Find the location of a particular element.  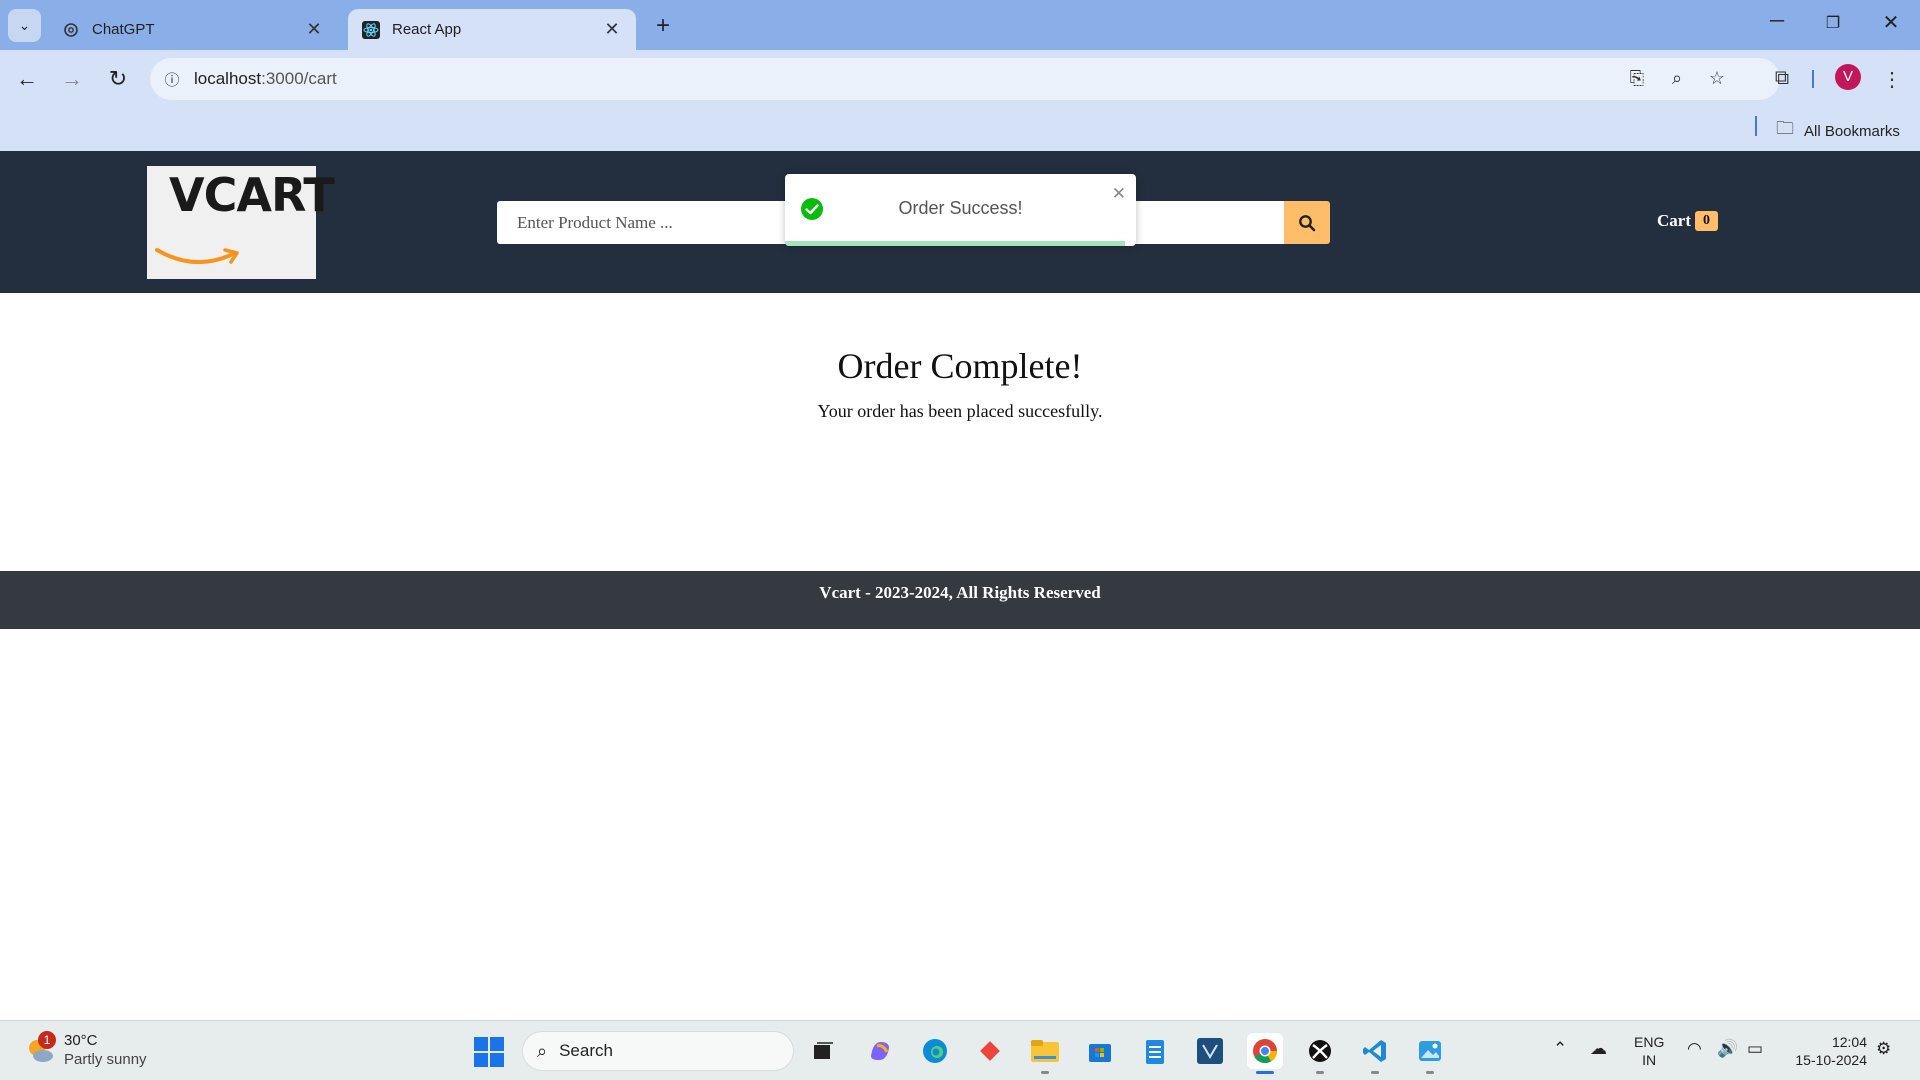

tab-chatgpt: ChatGPT ✕ is located at coordinates (193, 29).